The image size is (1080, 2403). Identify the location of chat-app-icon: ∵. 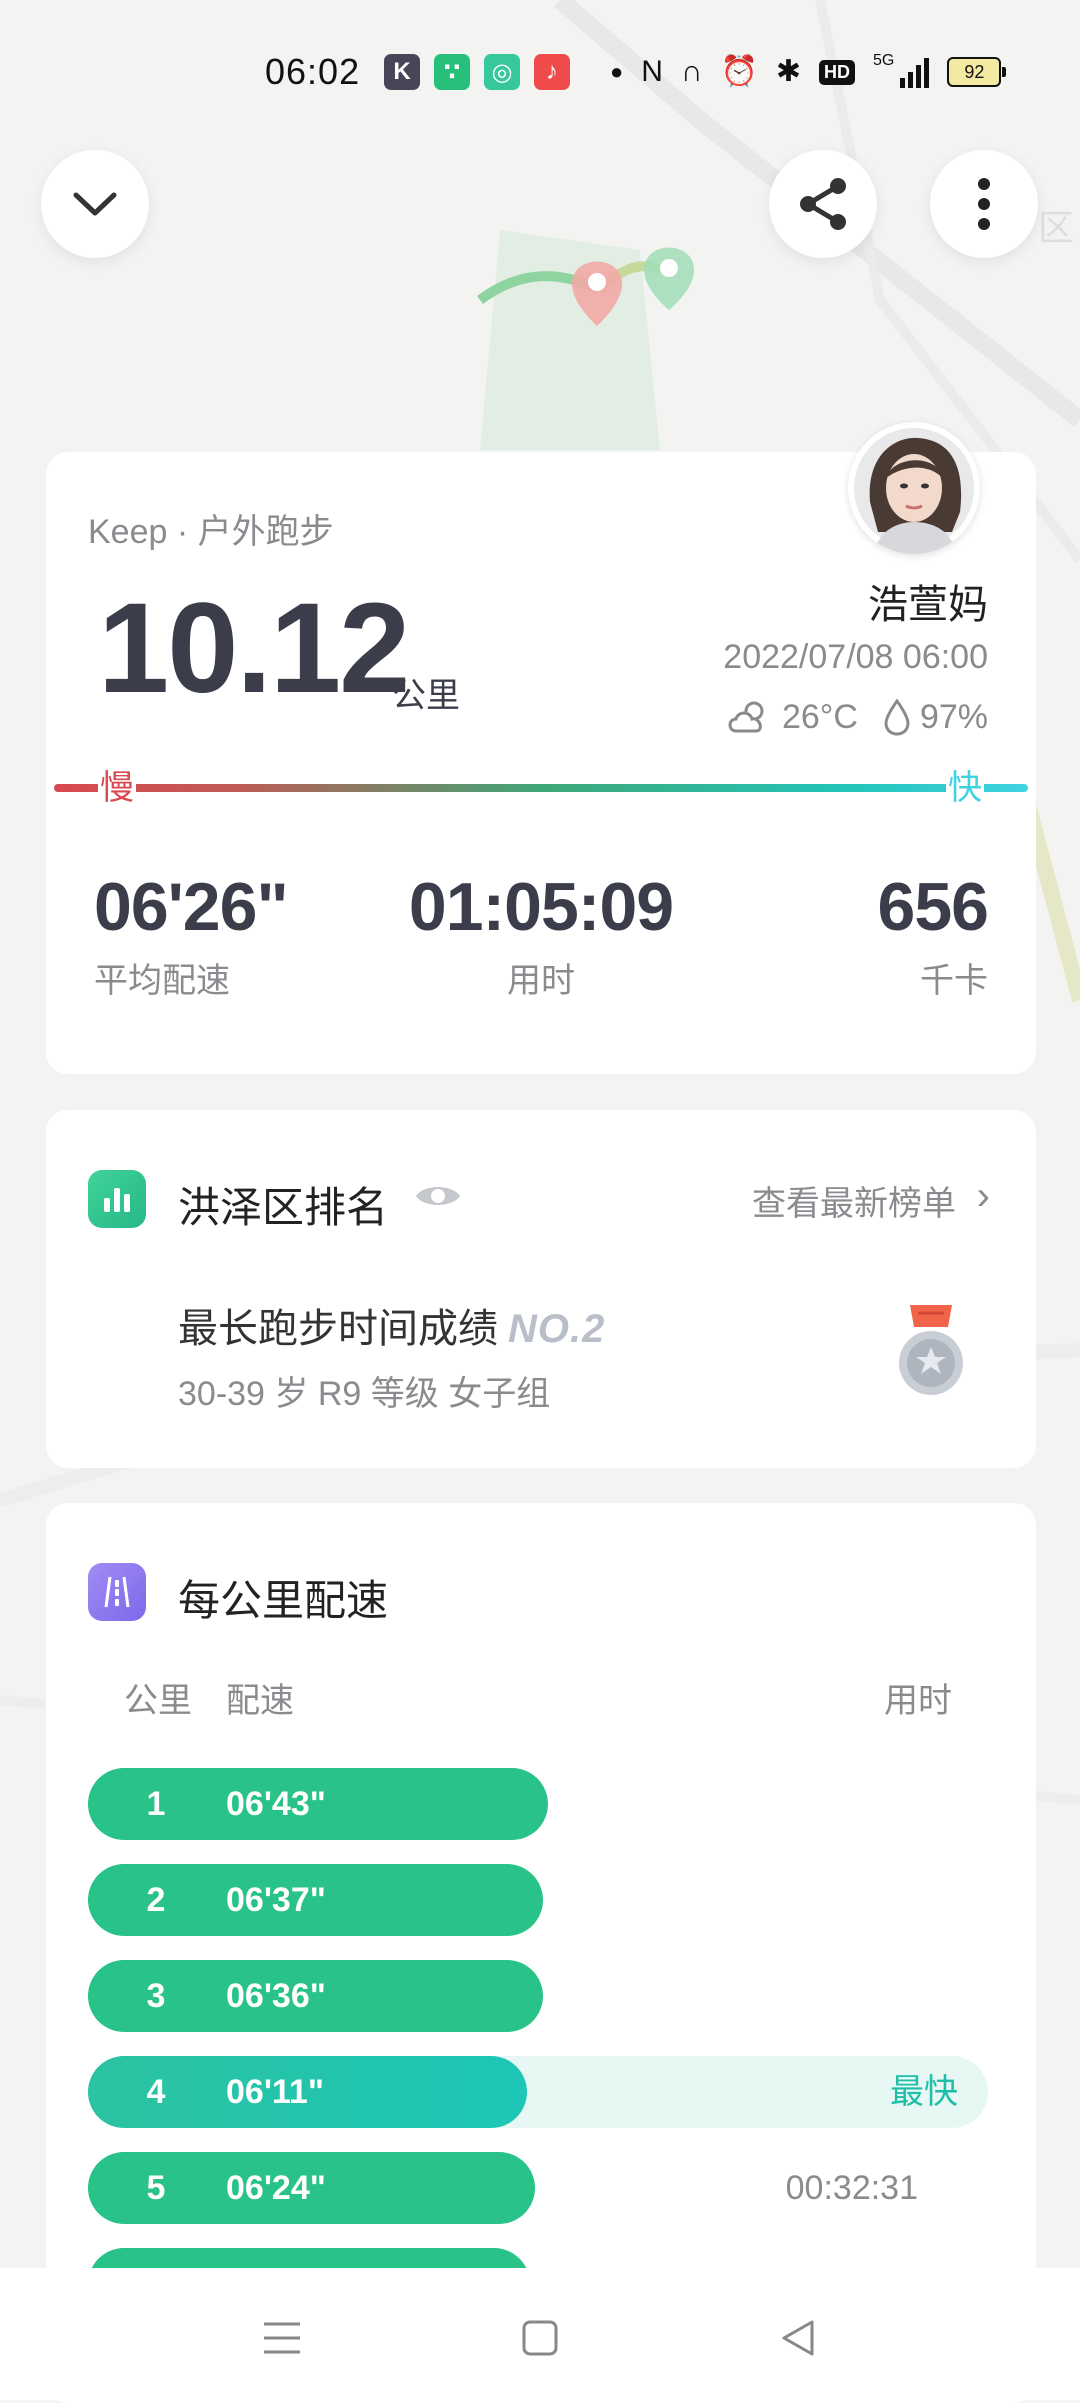
(452, 72).